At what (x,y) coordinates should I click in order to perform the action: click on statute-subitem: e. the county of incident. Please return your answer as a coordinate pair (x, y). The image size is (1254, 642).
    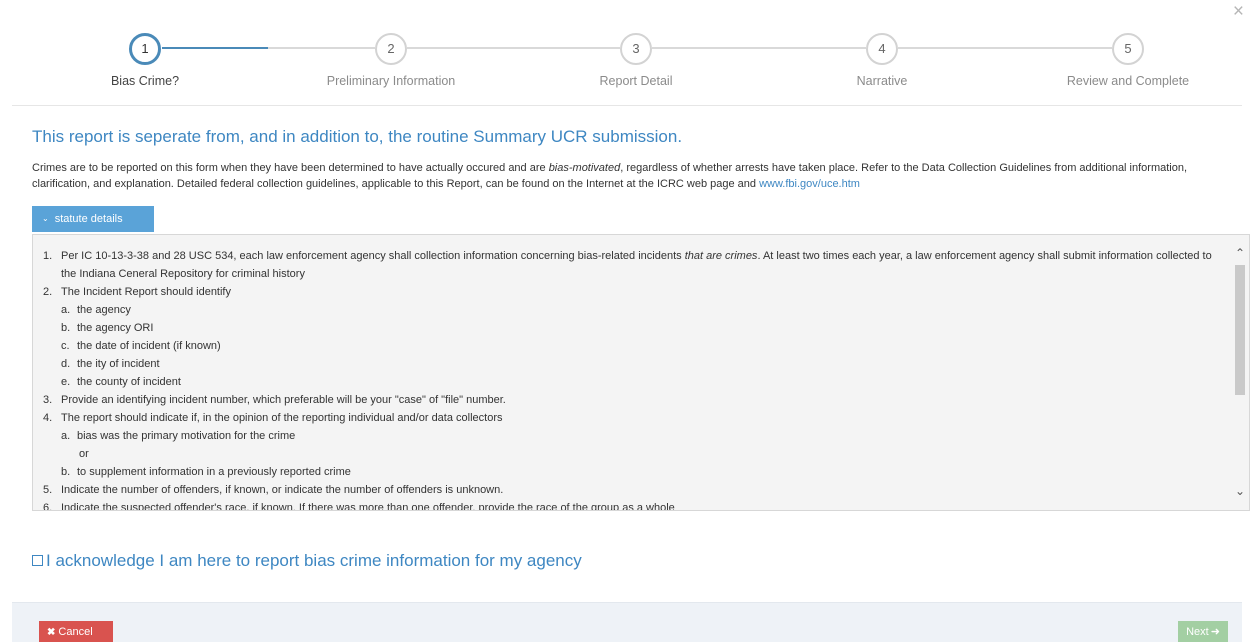
    Looking at the image, I should click on (631, 382).